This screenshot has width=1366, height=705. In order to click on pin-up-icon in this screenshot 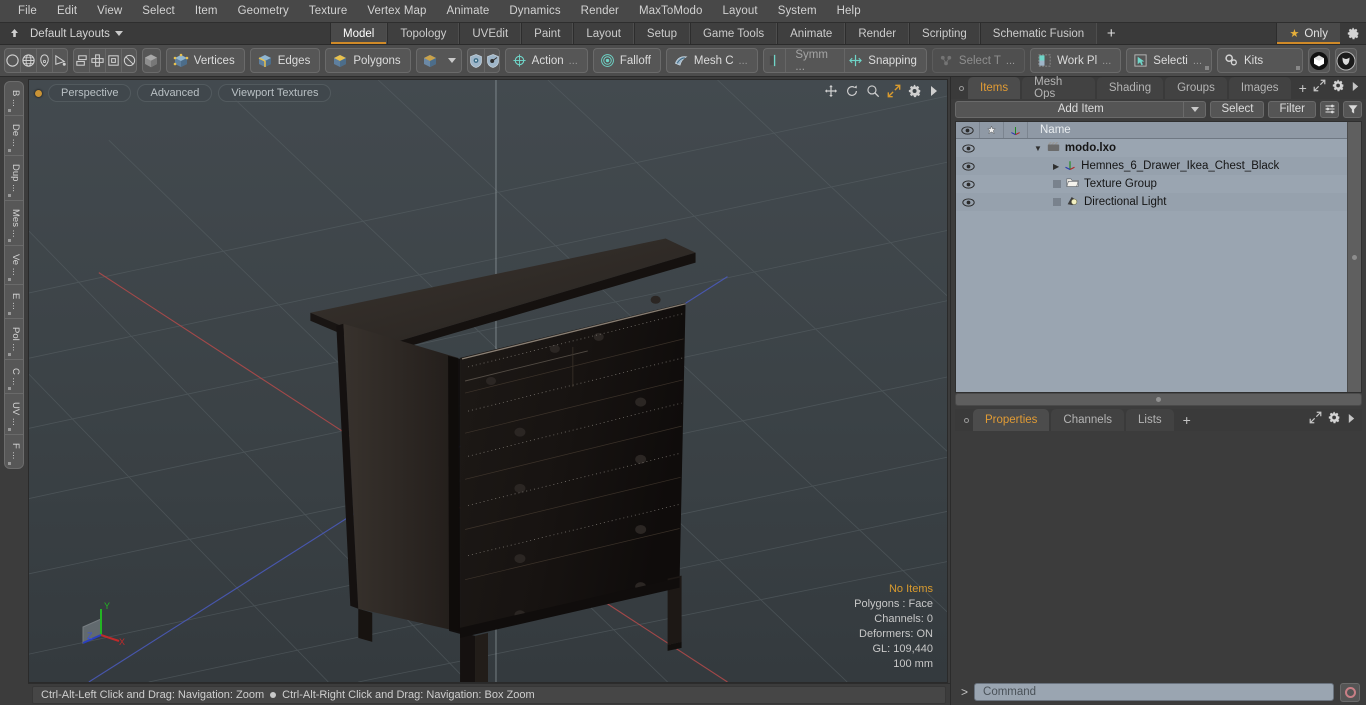, I will do `click(14, 34)`.